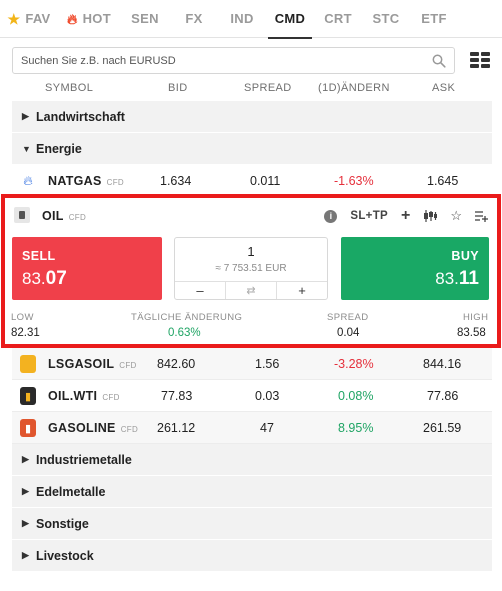 The image size is (502, 591). Describe the element at coordinates (252, 364) in the screenshot. I see `instrument-row-lsgasoil: LSGASOIL CFD 842.60 1.56 -3.28% 844.16` at that location.